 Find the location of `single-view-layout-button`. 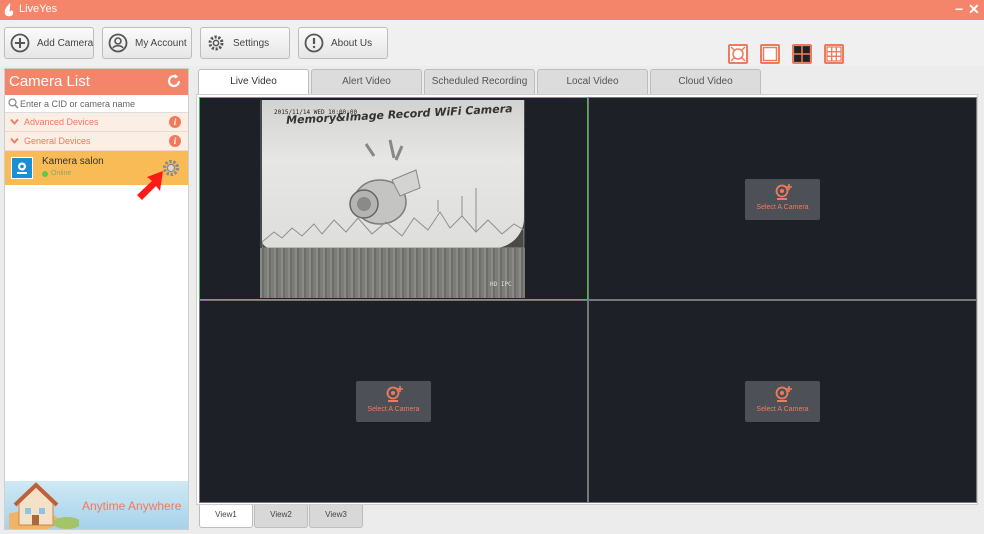

single-view-layout-button is located at coordinates (770, 54).